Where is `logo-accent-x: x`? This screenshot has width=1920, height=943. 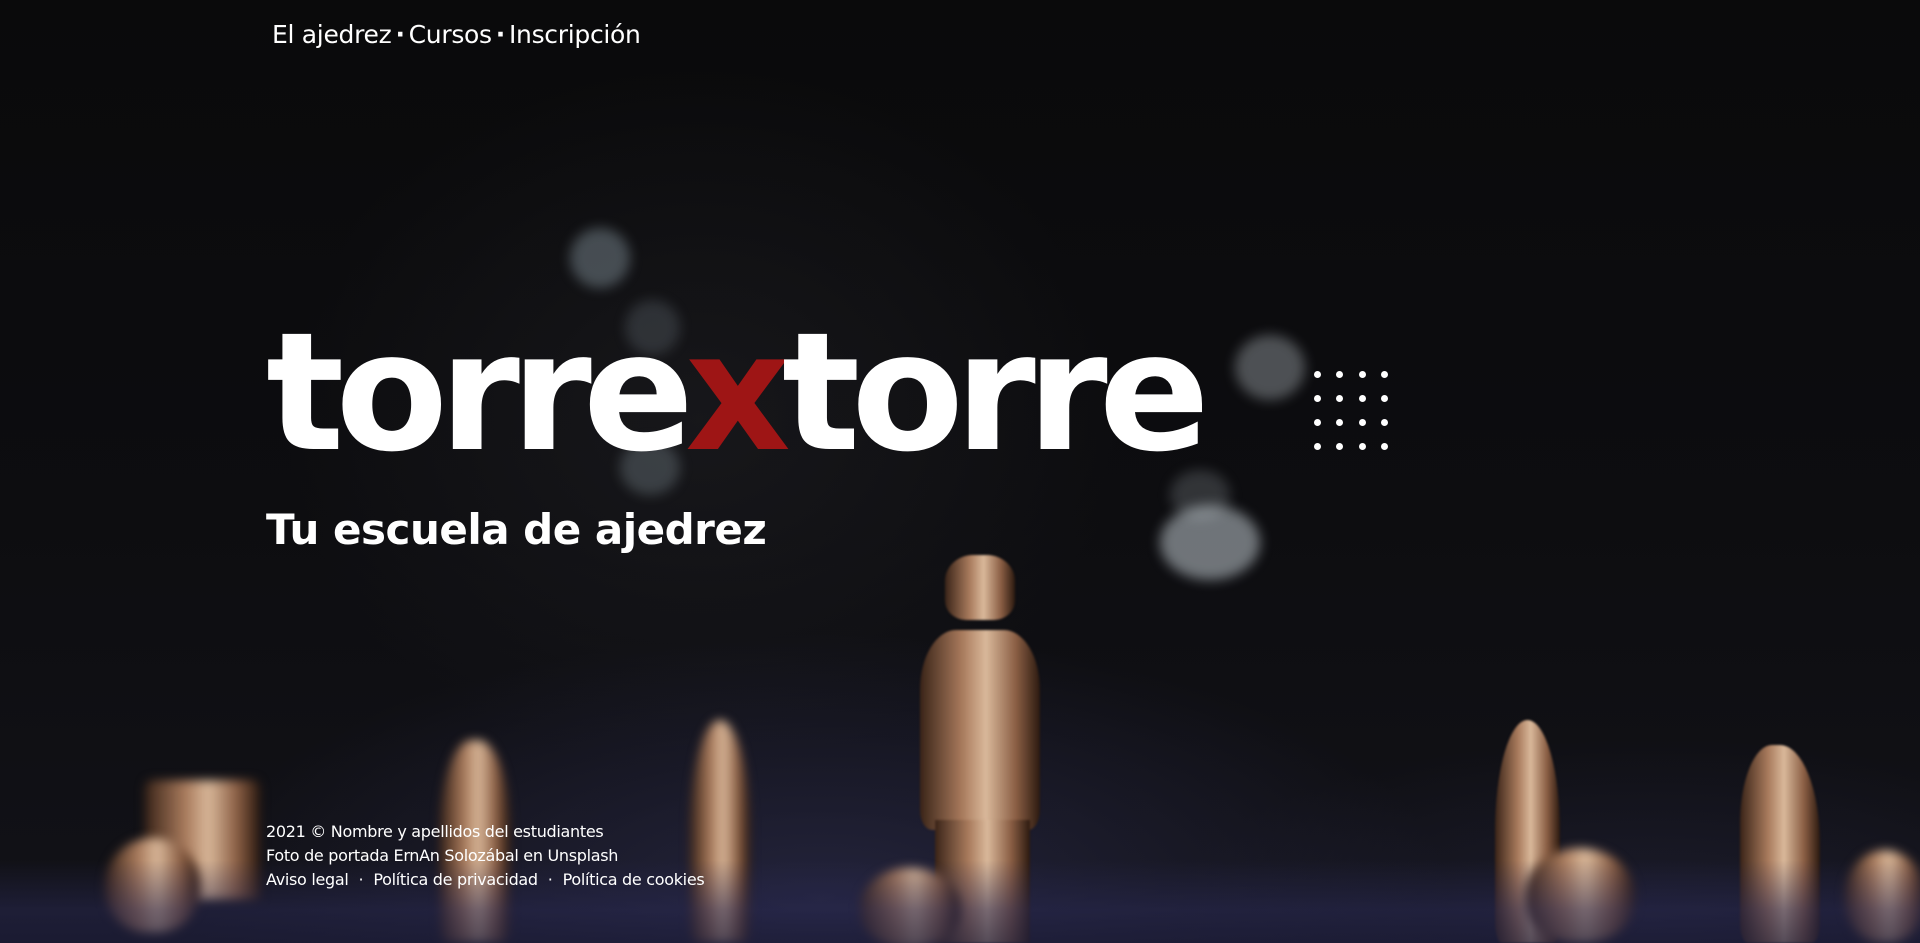 logo-accent-x: x is located at coordinates (738, 392).